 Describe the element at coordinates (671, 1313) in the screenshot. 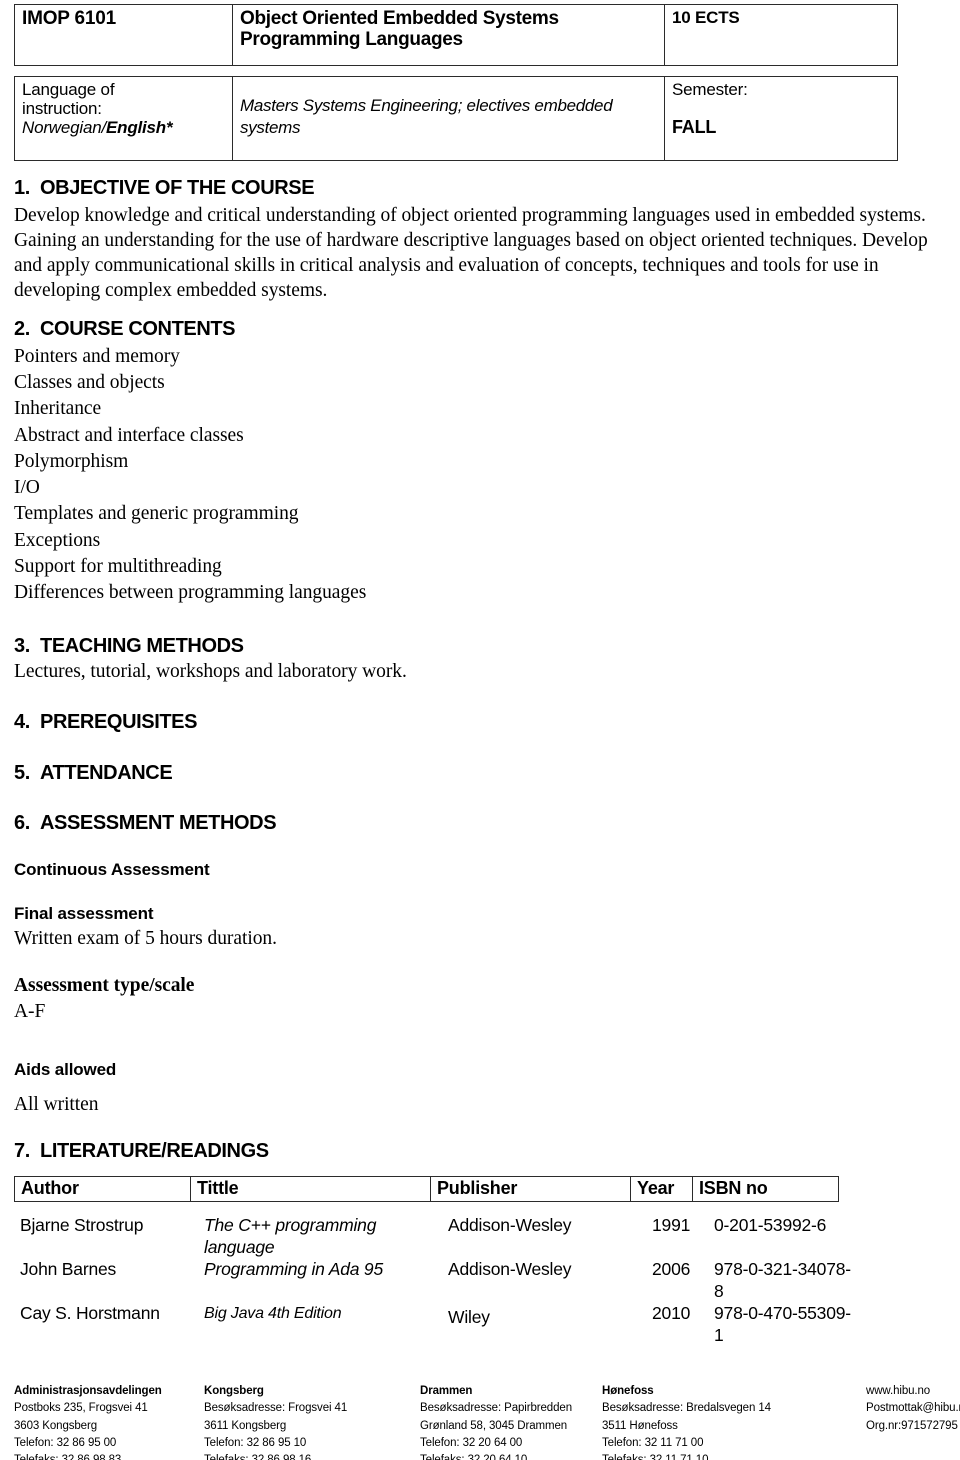

I see `cell-year: 2010` at that location.